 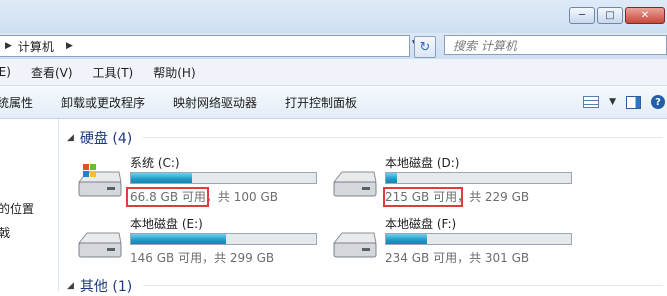 I want to click on system-properties-button: 统属性, so click(x=16, y=102).